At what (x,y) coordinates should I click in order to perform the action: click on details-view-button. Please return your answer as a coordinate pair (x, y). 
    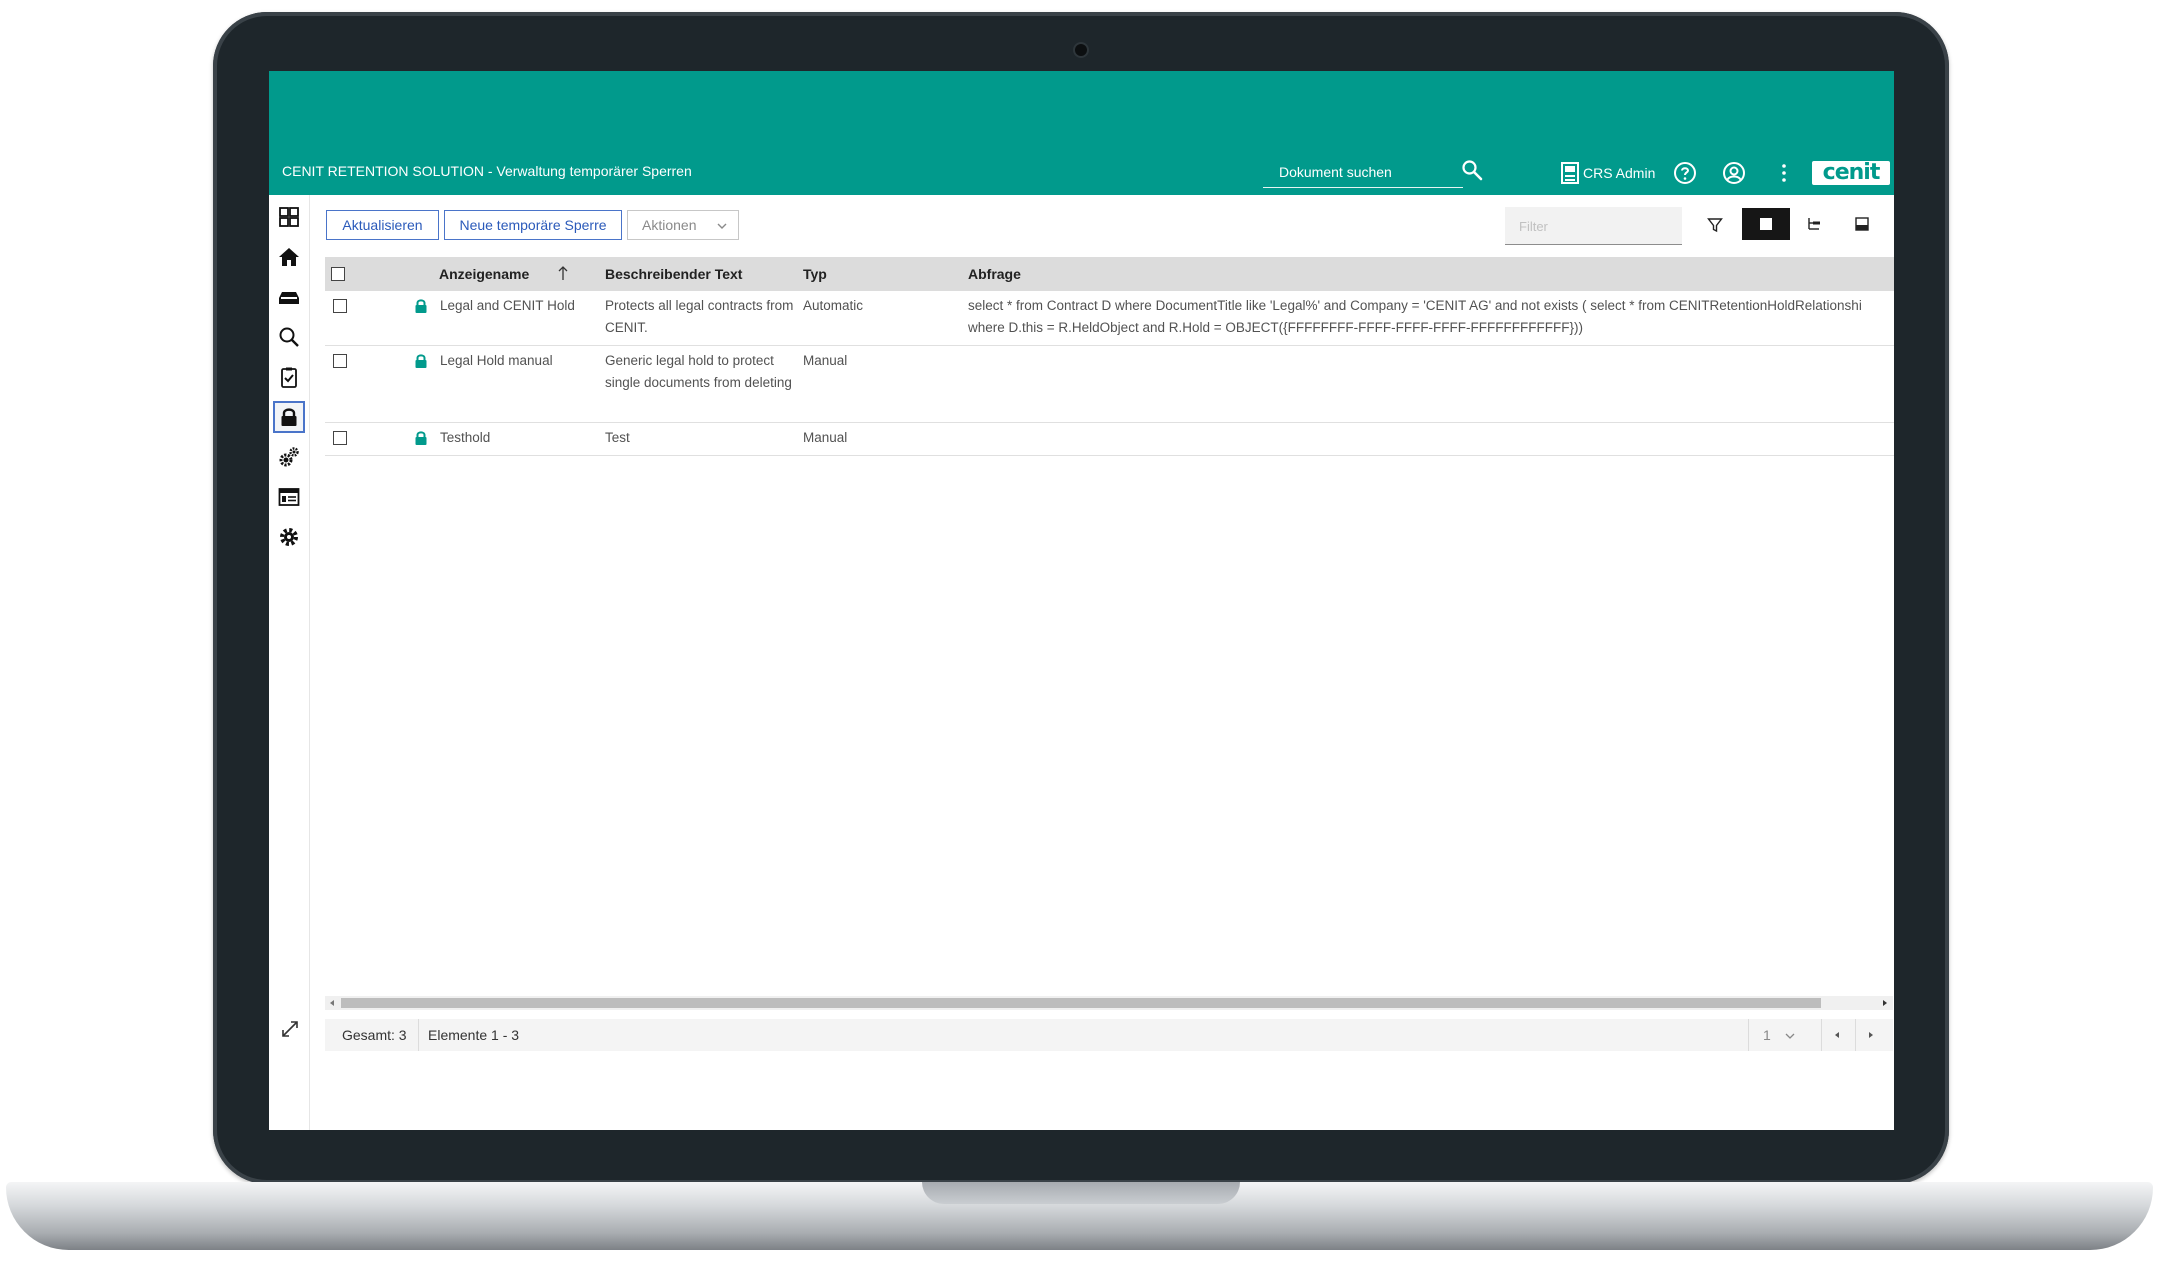
    Looking at the image, I should click on (1766, 224).